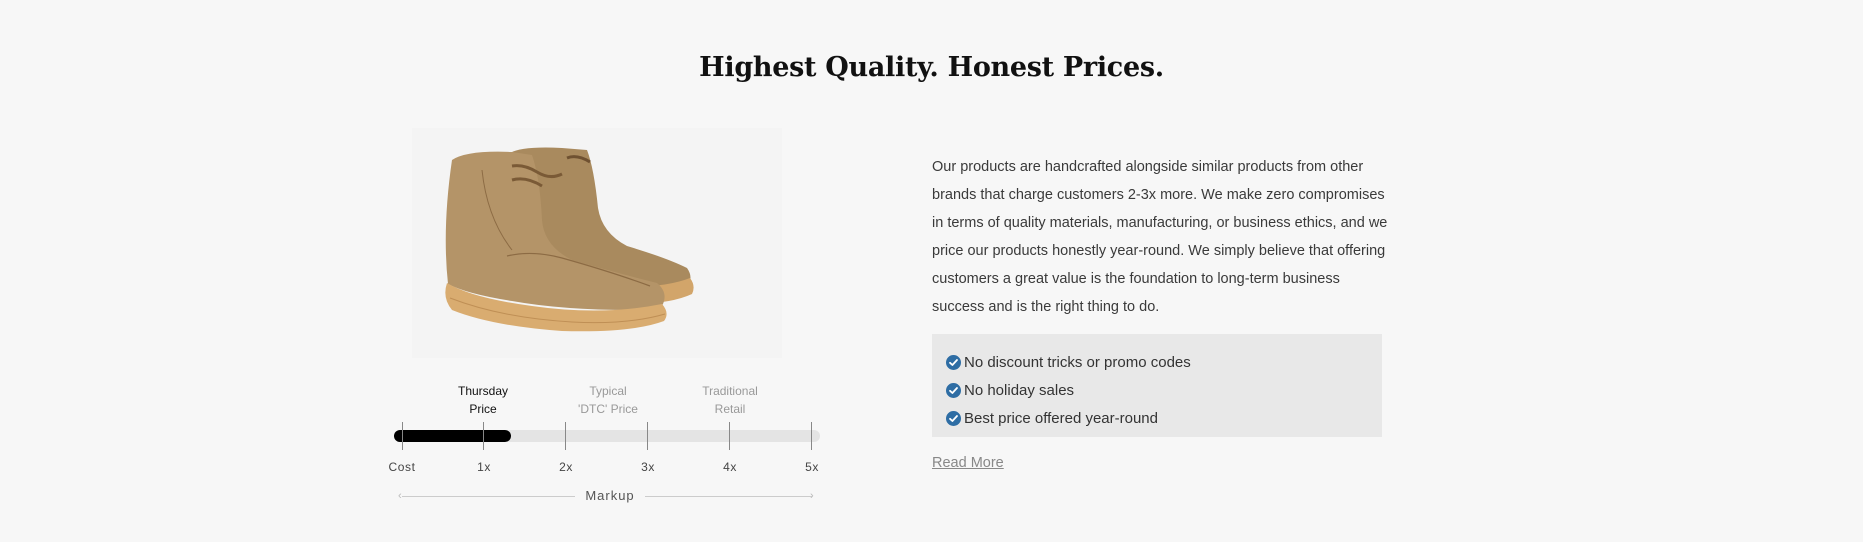  Describe the element at coordinates (566, 467) in the screenshot. I see `tick-label-2x: 2x` at that location.